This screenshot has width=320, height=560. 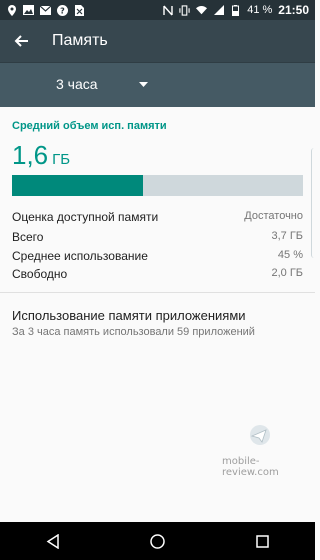 I want to click on status-notifications: ?, so click(x=45, y=10).